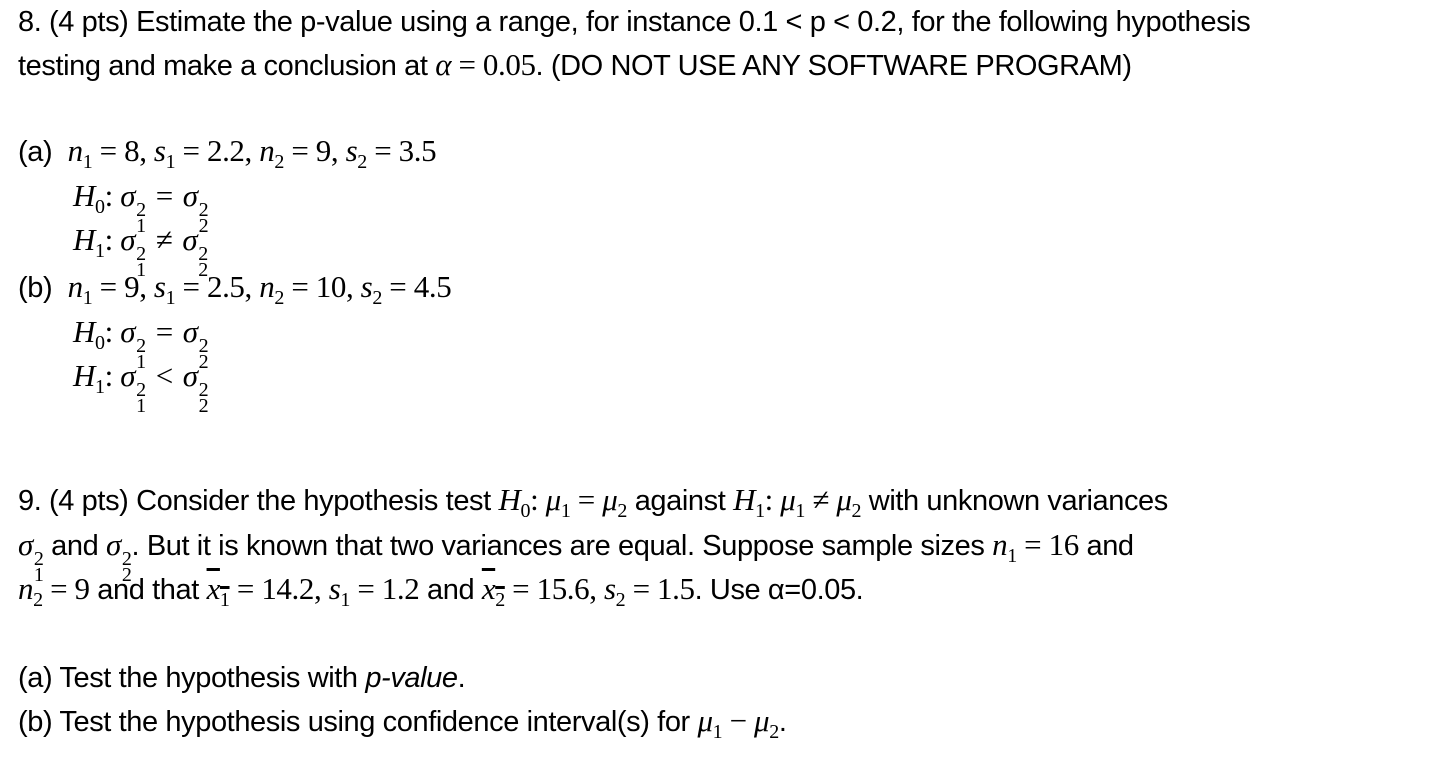 The width and height of the screenshot is (1439, 770). Describe the element at coordinates (35, 288) in the screenshot. I see `part-label: (b)` at that location.